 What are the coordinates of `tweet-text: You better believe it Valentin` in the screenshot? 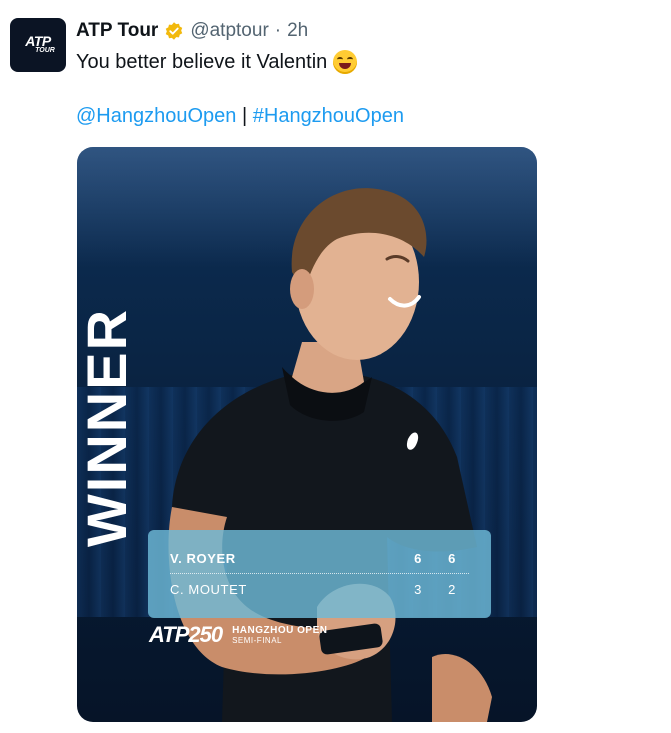 It's located at (202, 62).